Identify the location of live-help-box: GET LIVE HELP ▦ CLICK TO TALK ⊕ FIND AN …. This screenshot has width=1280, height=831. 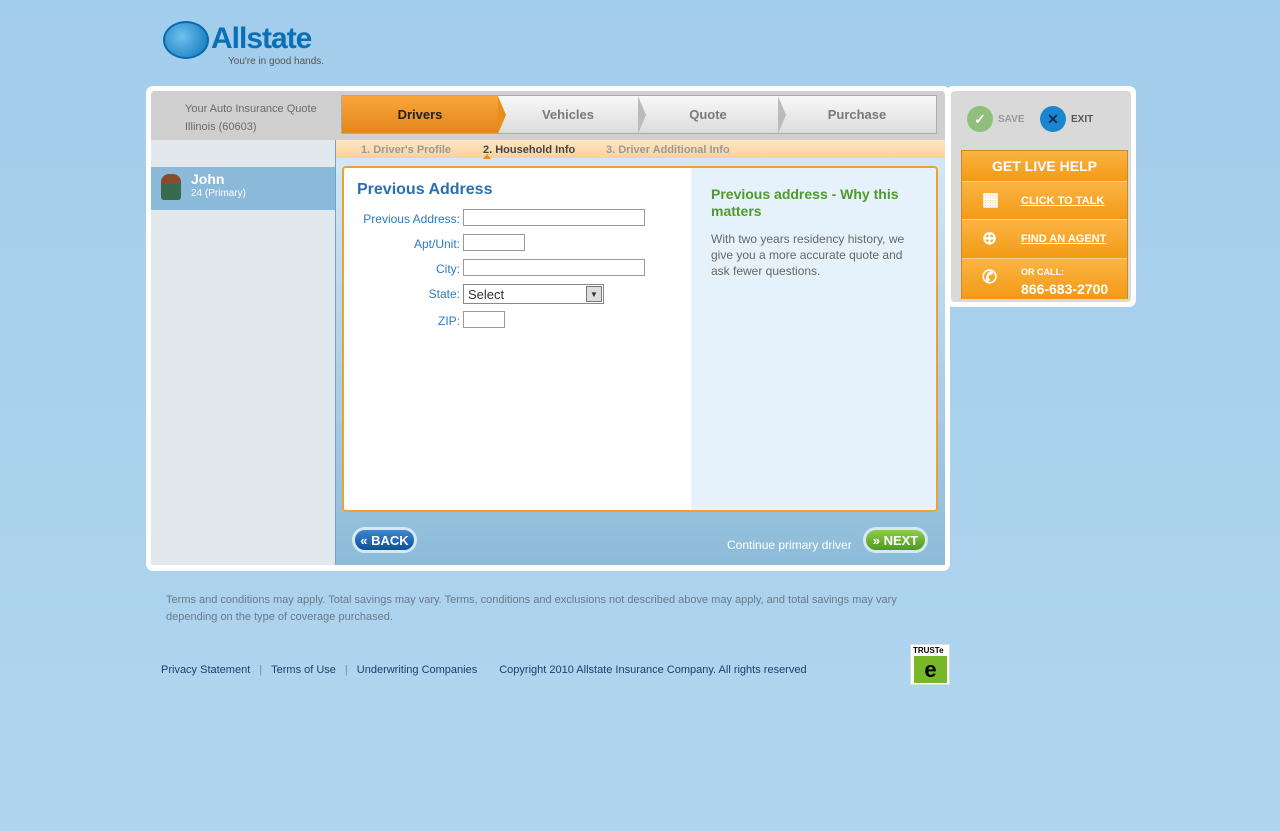
(1044, 224).